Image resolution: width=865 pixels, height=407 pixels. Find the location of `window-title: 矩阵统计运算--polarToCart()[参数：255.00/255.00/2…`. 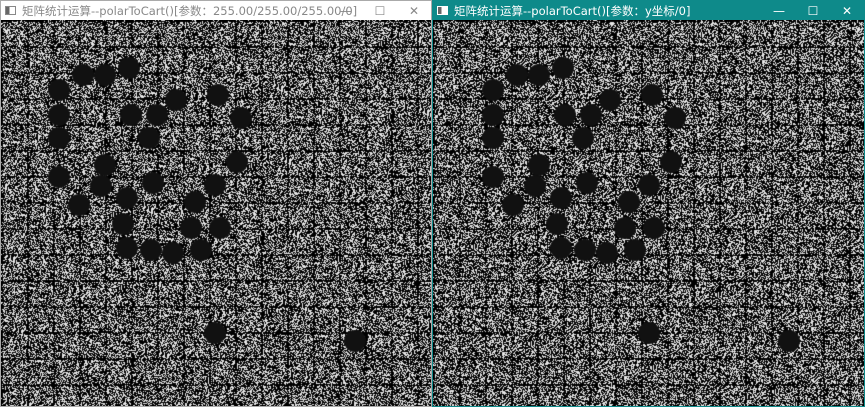

window-title: 矩阵统计运算--polarToCart()[参数：255.00/255.00/2… is located at coordinates (190, 10).